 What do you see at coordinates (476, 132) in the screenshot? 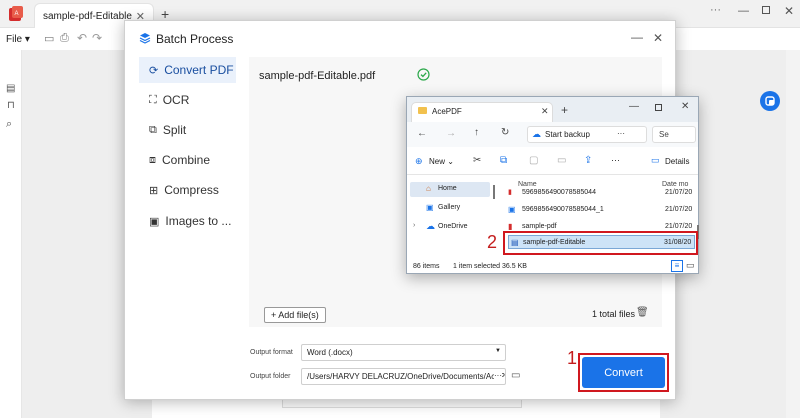
I see `up-icon: ↑` at bounding box center [476, 132].